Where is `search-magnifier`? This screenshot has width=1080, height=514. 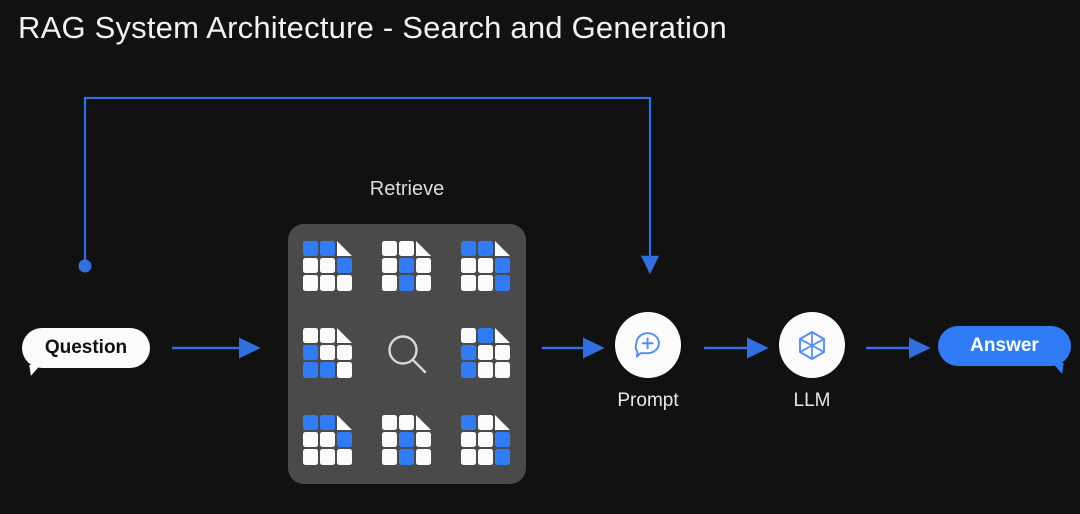 search-magnifier is located at coordinates (407, 354).